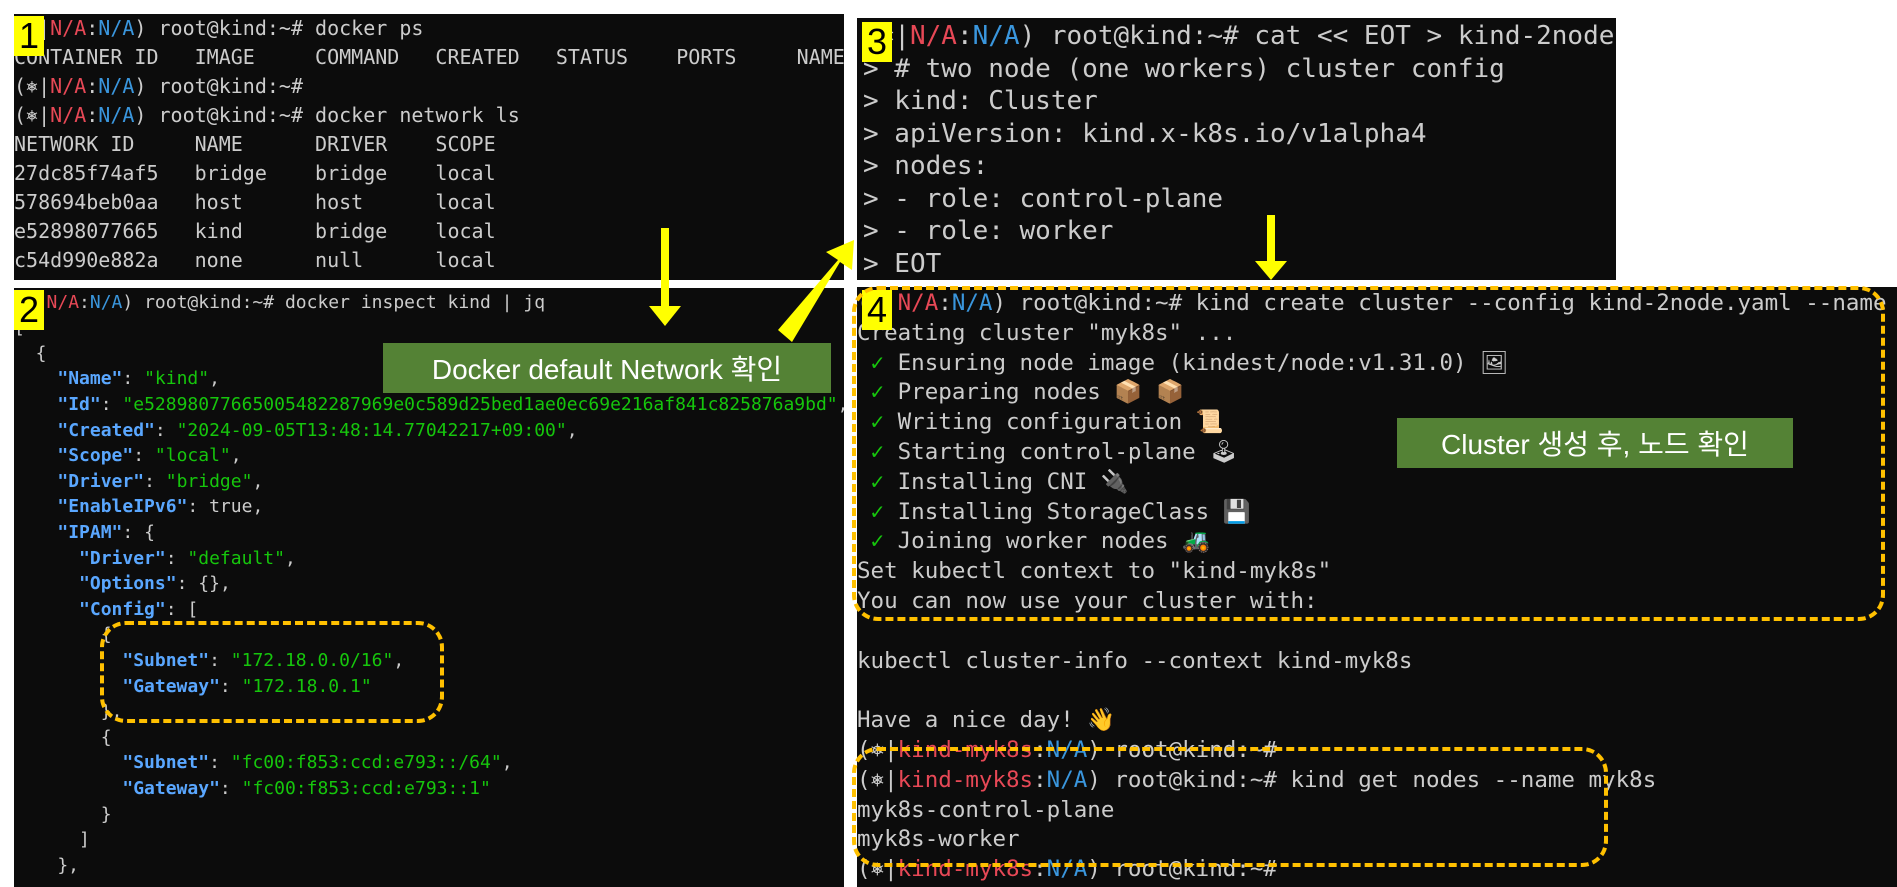  What do you see at coordinates (877, 42) in the screenshot?
I see `step-badge-3: 3` at bounding box center [877, 42].